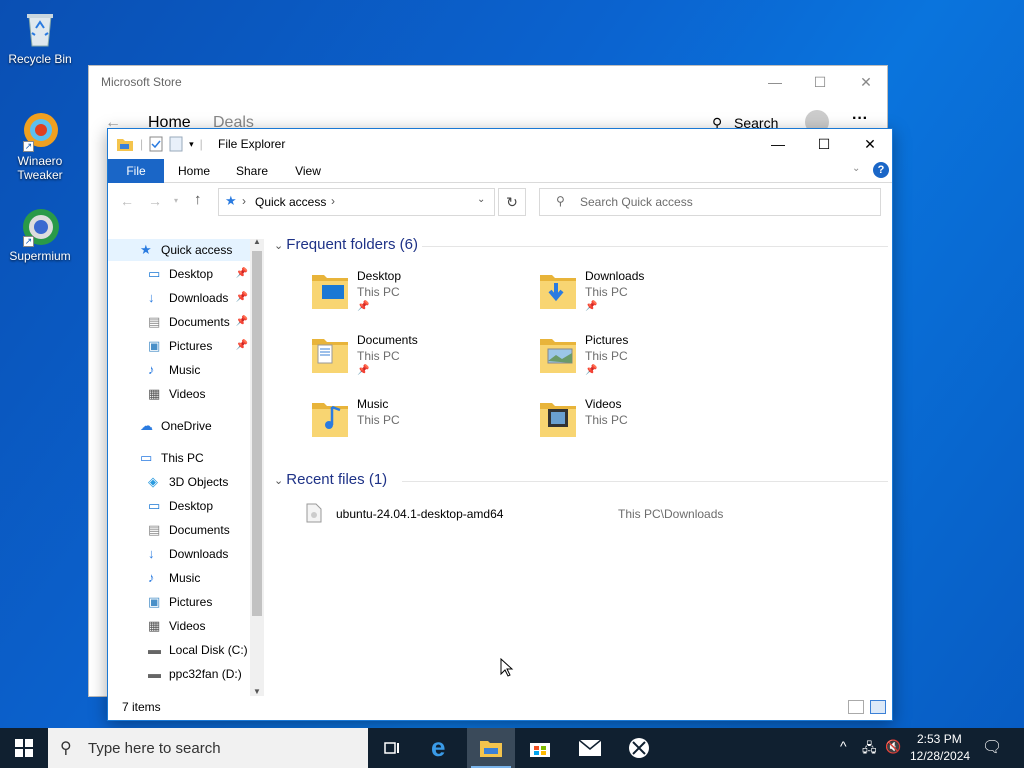  I want to click on sidebar-item-label: Local Disk (C:), so click(208, 650).